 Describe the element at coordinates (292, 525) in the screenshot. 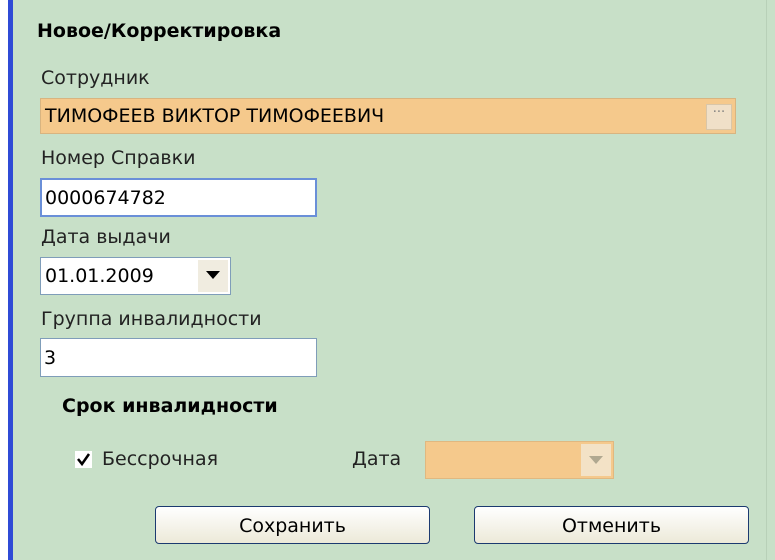

I see `save-button: Сохранить` at that location.